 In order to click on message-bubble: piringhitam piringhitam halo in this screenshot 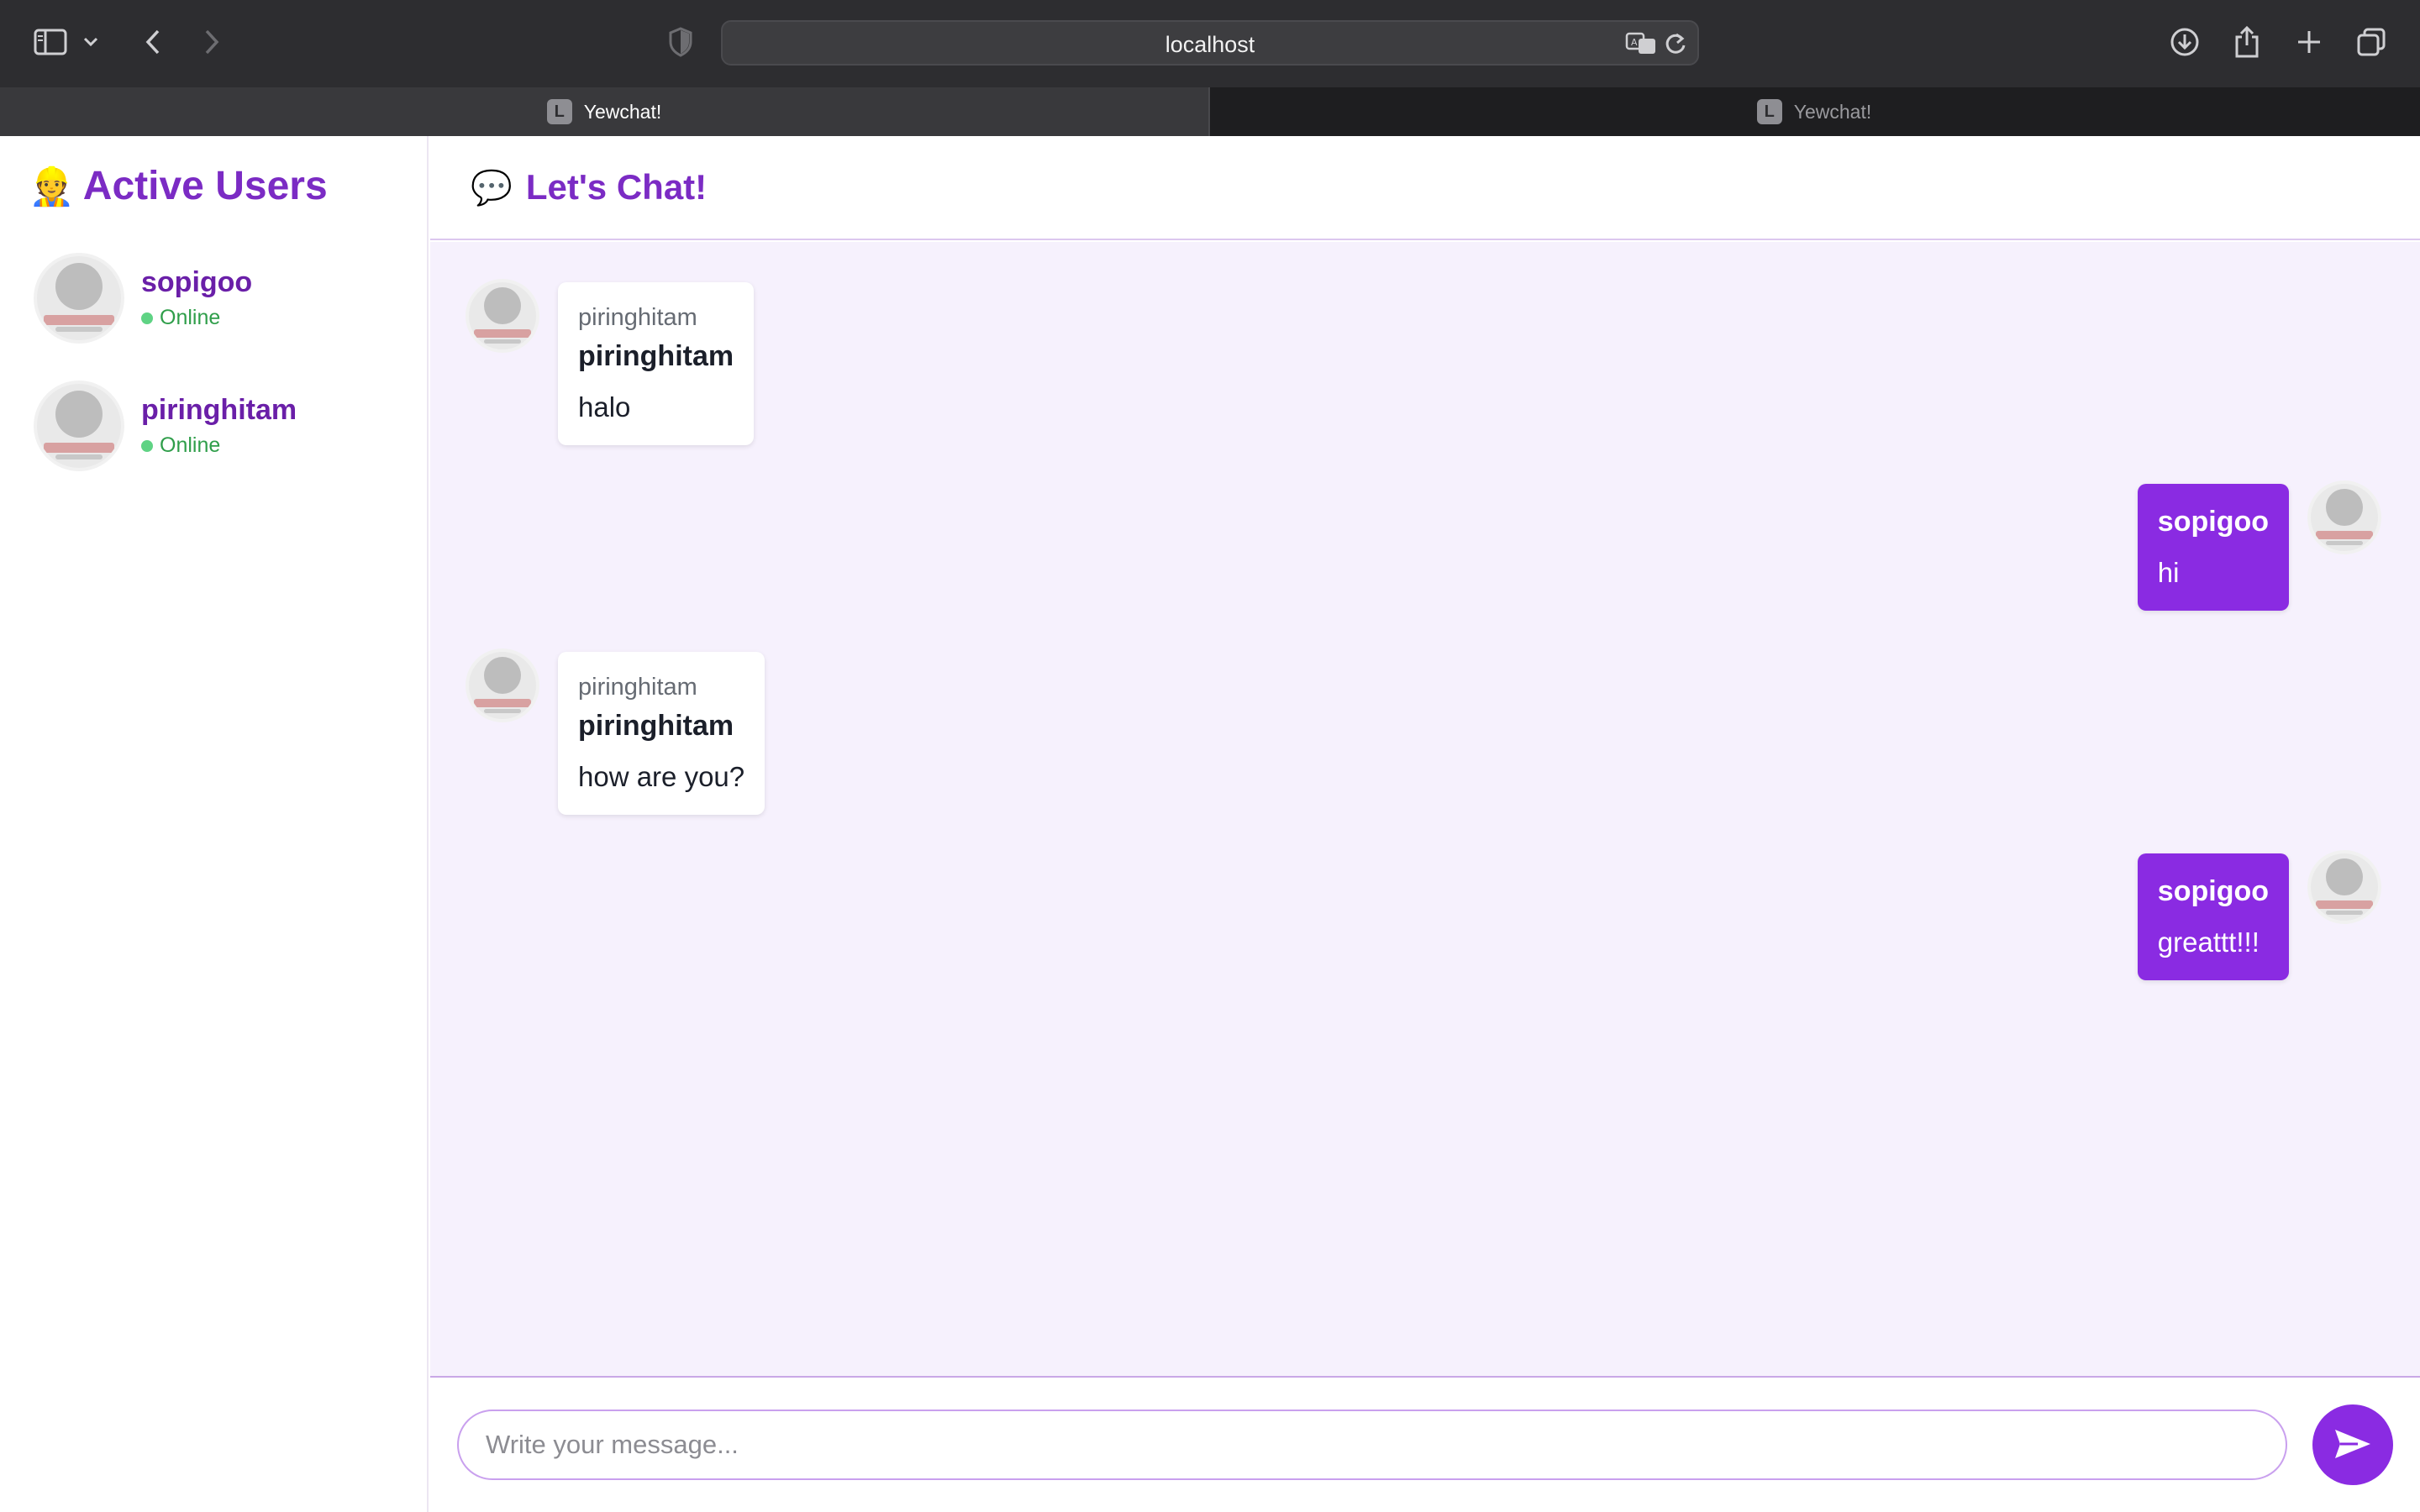, I will do `click(657, 363)`.